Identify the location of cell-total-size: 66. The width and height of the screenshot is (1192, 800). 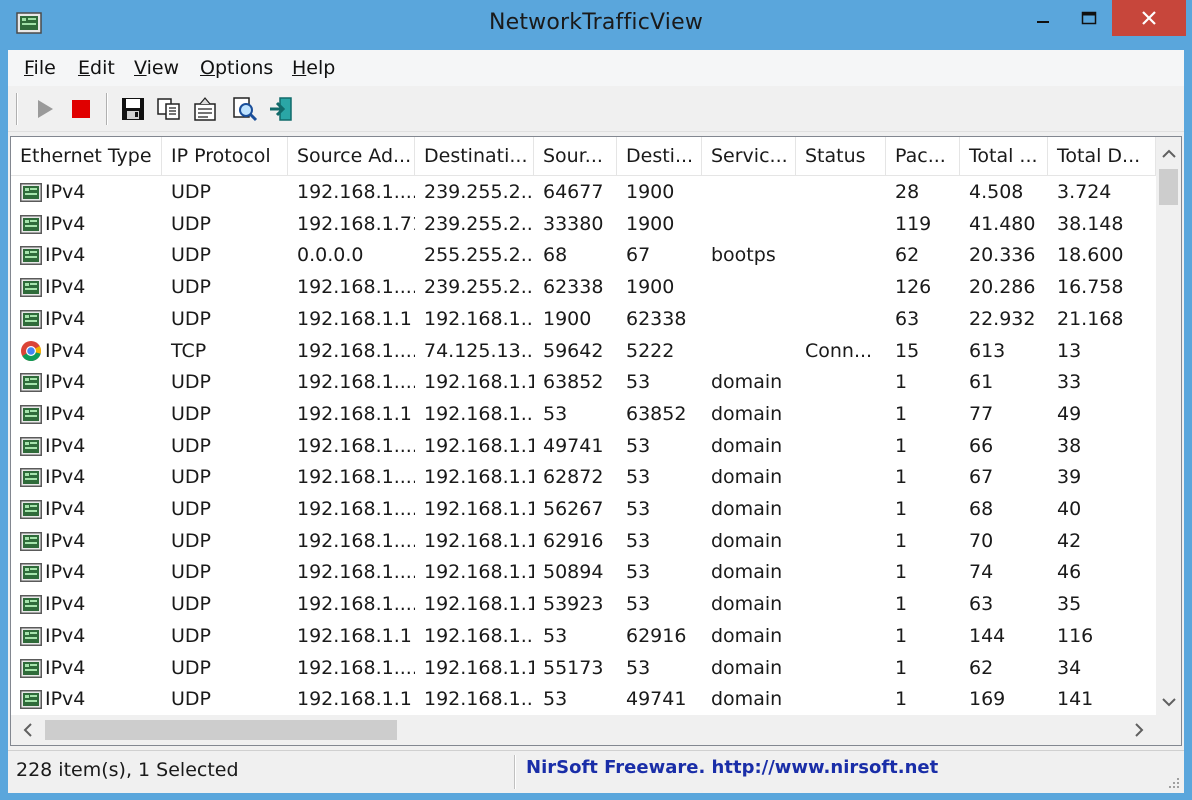
(981, 445).